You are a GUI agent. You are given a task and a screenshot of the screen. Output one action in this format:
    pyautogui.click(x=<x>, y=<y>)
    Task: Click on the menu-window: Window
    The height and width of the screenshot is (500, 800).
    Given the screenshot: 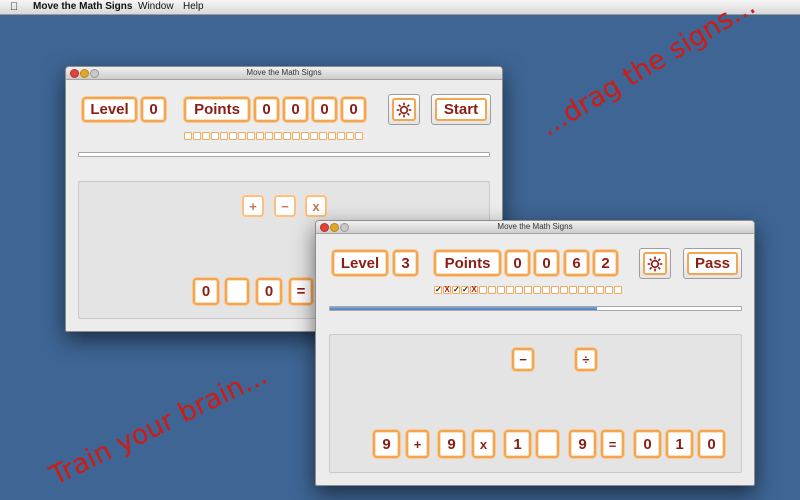 What is the action you would take?
    pyautogui.click(x=156, y=7)
    